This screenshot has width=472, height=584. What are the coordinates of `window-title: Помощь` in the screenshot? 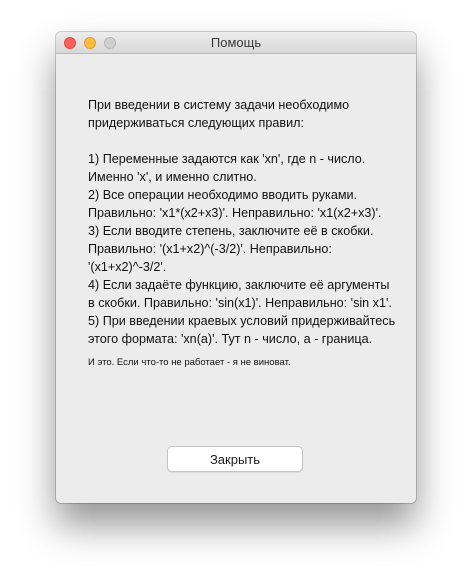 It's located at (236, 42).